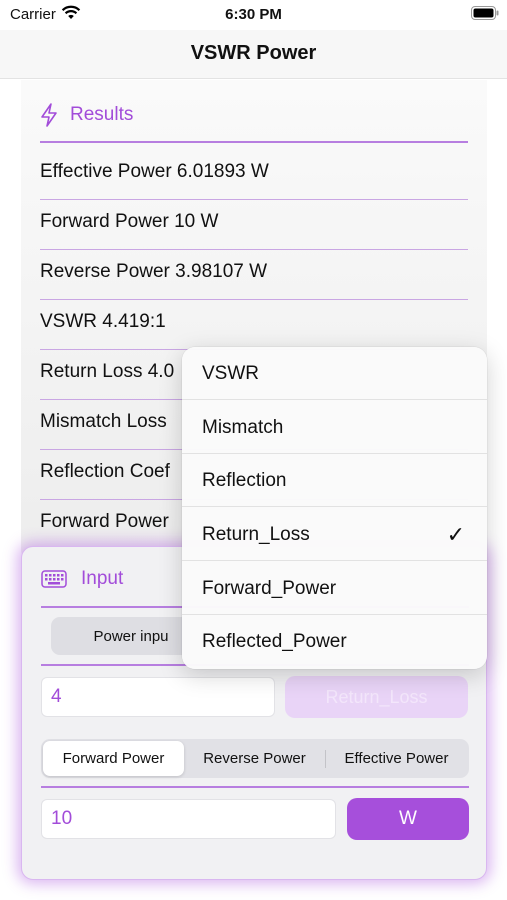  Describe the element at coordinates (396, 758) in the screenshot. I see `segment-effective-power: Effective Power` at that location.